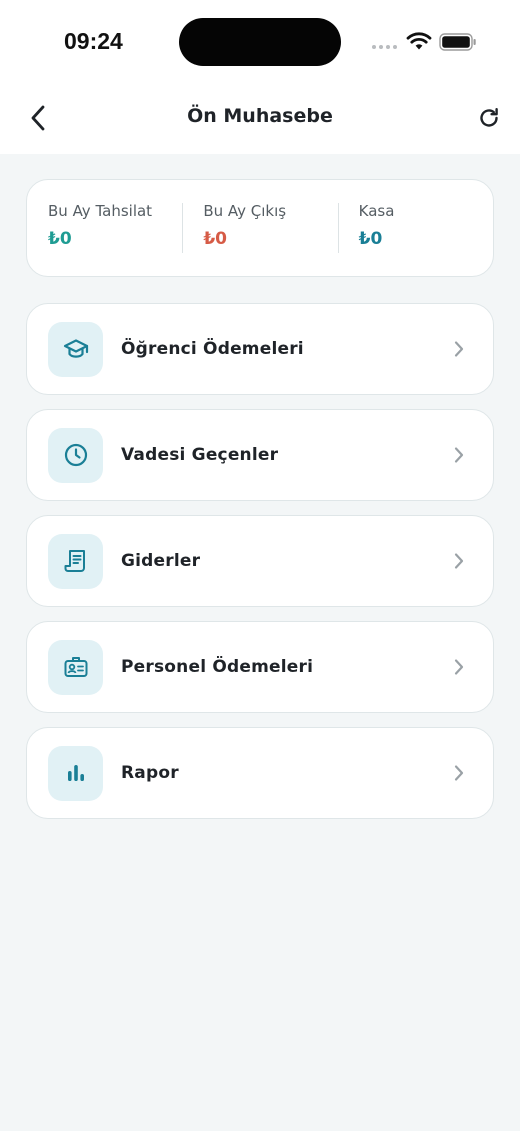  Describe the element at coordinates (93, 41) in the screenshot. I see `status-time: 09:24` at that location.